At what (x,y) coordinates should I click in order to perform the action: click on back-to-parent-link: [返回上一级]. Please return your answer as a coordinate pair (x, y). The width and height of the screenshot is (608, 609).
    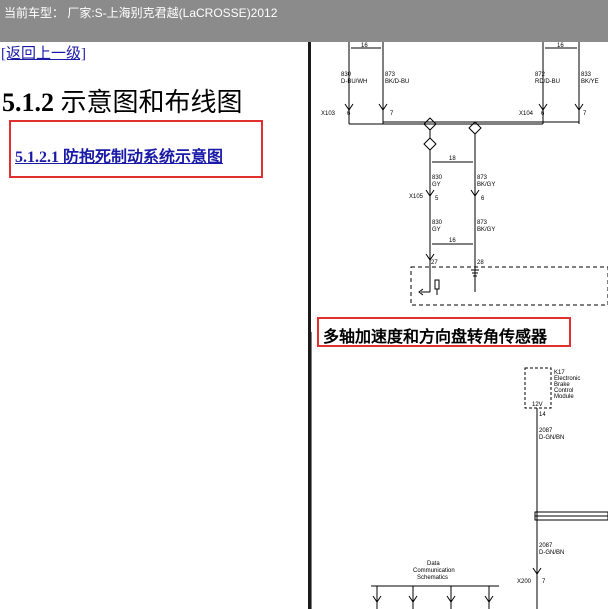
    Looking at the image, I should click on (43, 54).